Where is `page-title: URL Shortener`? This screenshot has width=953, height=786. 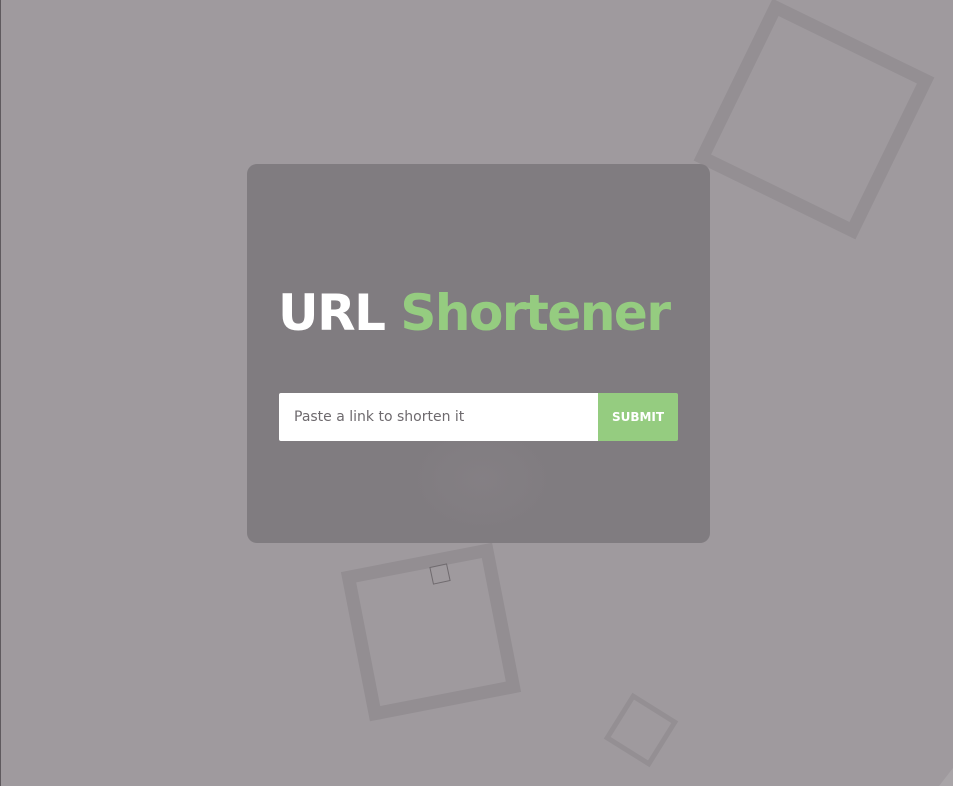 page-title: URL Shortener is located at coordinates (474, 313).